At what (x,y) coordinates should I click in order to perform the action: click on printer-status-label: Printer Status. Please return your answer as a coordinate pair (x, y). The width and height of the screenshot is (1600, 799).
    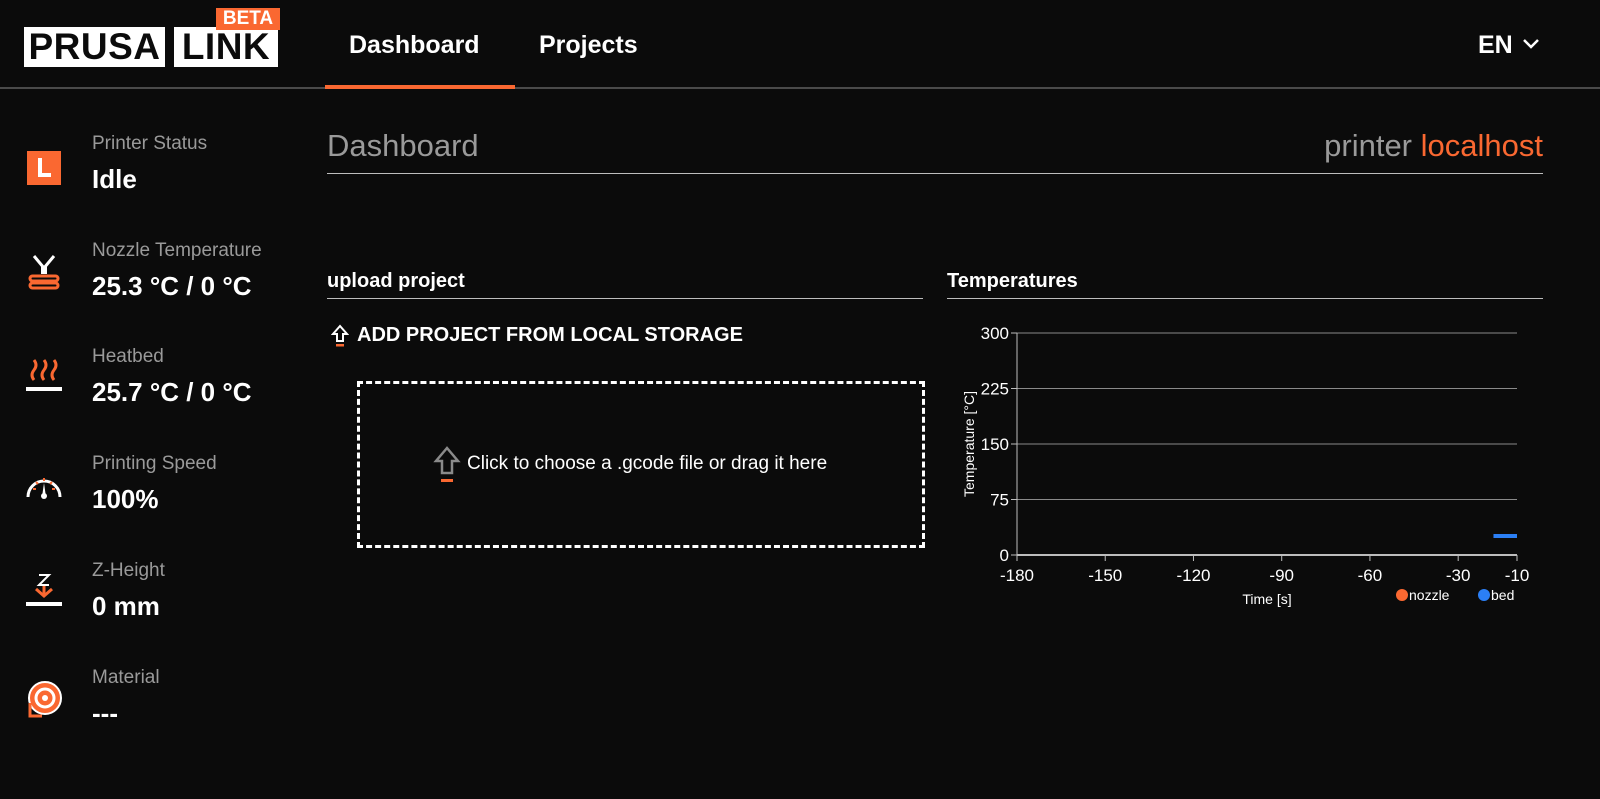
    Looking at the image, I should click on (150, 143).